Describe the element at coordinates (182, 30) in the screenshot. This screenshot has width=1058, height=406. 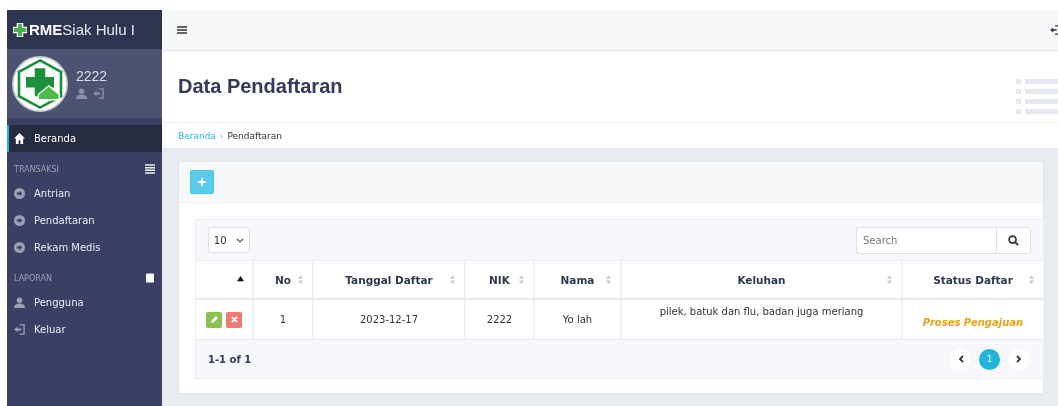
I see `menu-icon` at that location.